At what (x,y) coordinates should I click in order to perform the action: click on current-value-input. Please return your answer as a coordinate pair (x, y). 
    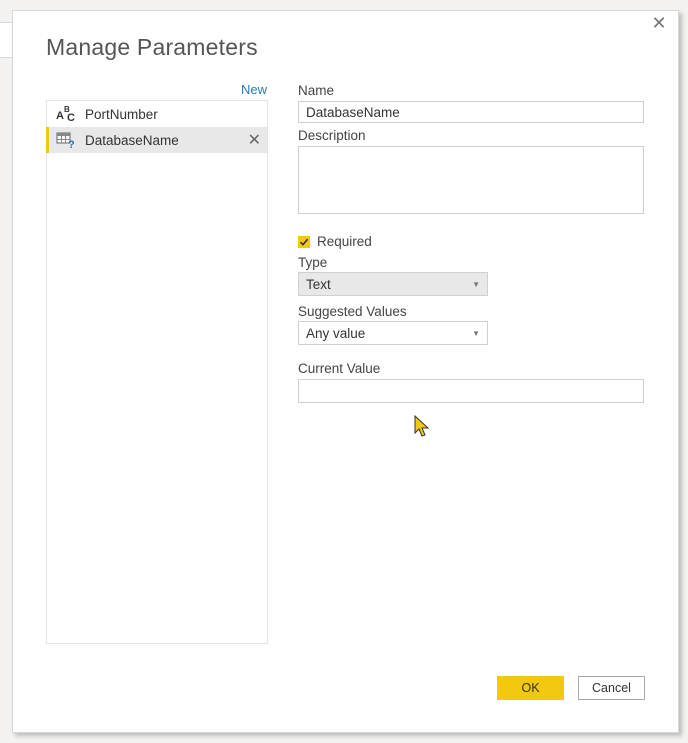
    Looking at the image, I should click on (471, 391).